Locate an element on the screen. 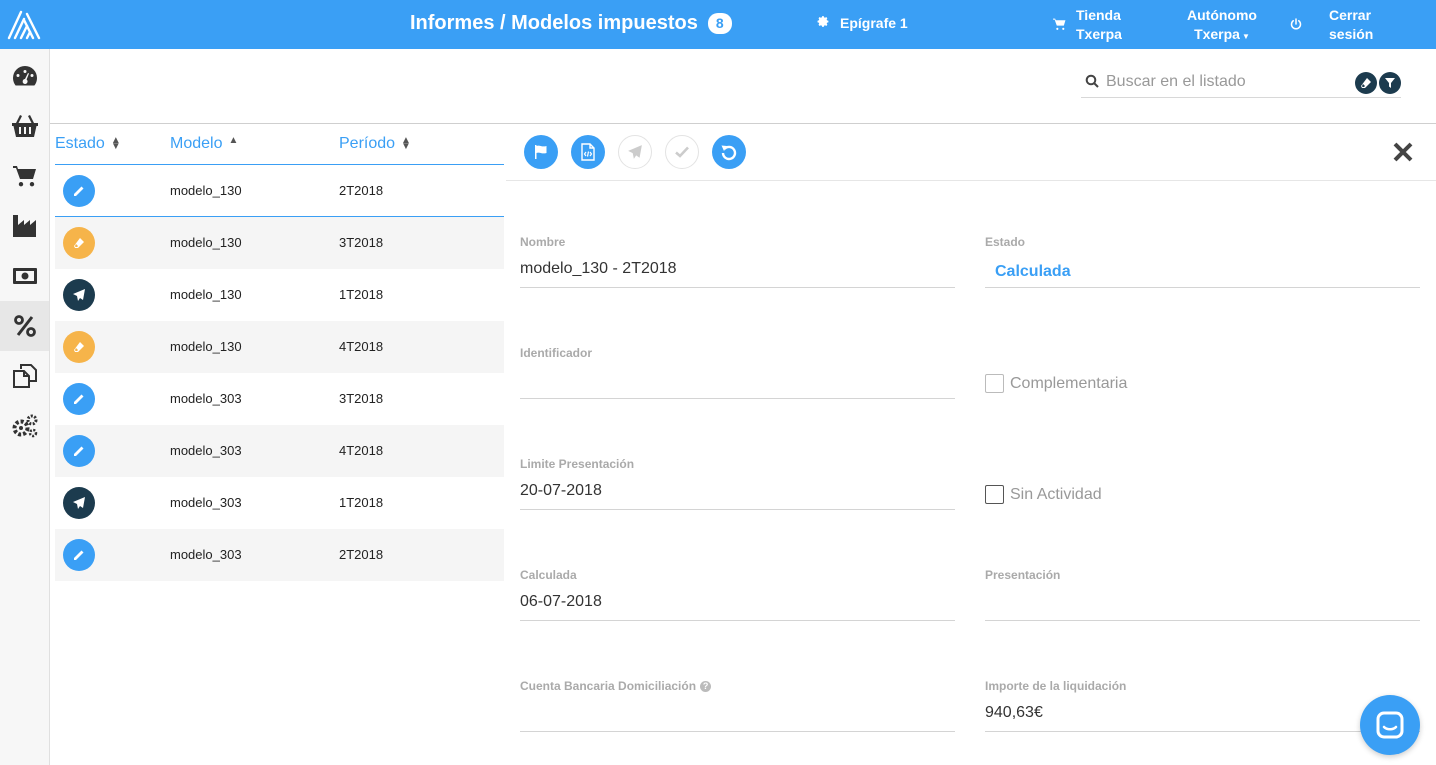  money-icon is located at coordinates (24, 276).